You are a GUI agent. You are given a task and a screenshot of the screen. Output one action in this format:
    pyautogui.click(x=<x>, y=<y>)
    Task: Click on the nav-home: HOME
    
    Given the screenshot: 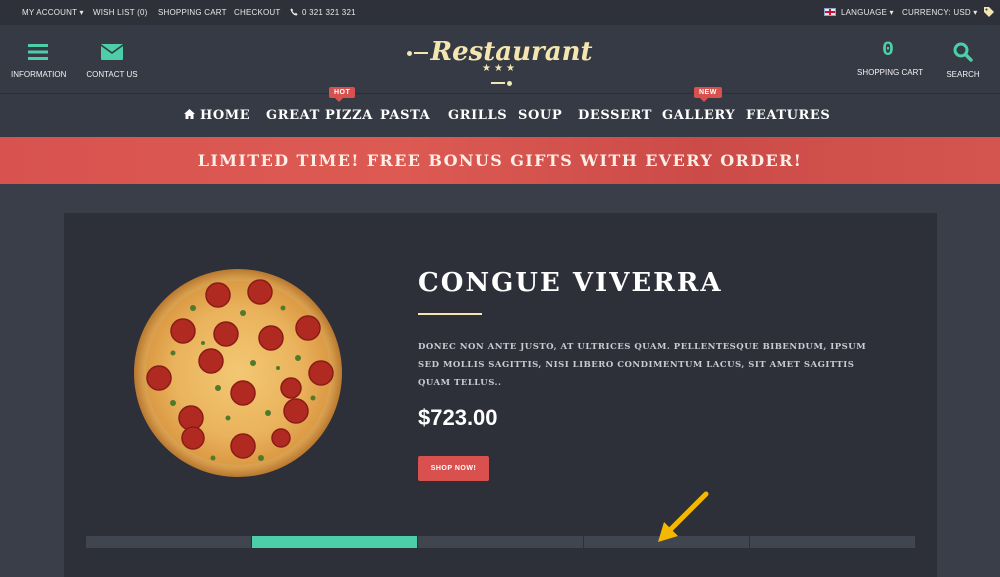 What is the action you would take?
    pyautogui.click(x=217, y=115)
    